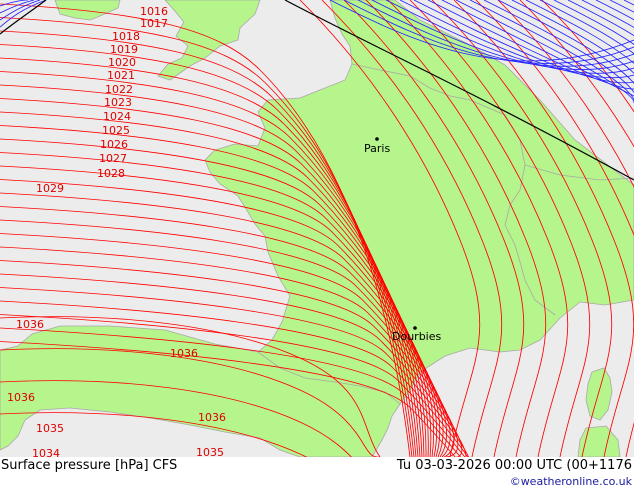  I want to click on isobar-label: 1029, so click(50, 188).